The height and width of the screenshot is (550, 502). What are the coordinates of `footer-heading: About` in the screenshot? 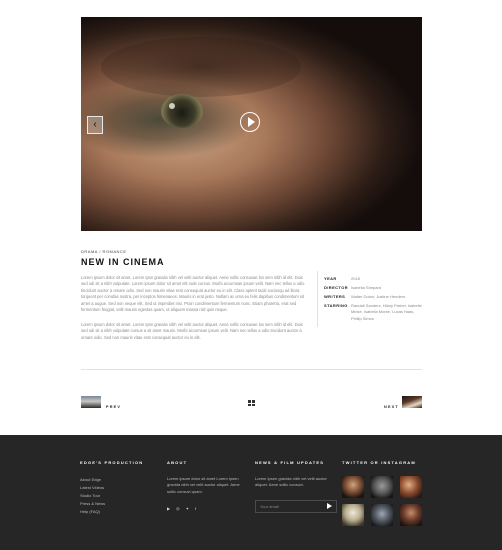 It's located at (177, 462).